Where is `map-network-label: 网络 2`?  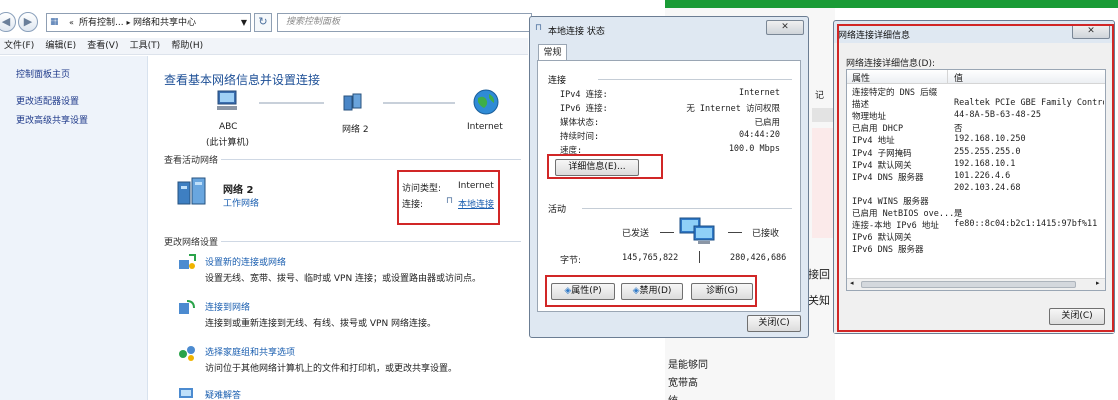
map-network-label: 网络 2 is located at coordinates (355, 130).